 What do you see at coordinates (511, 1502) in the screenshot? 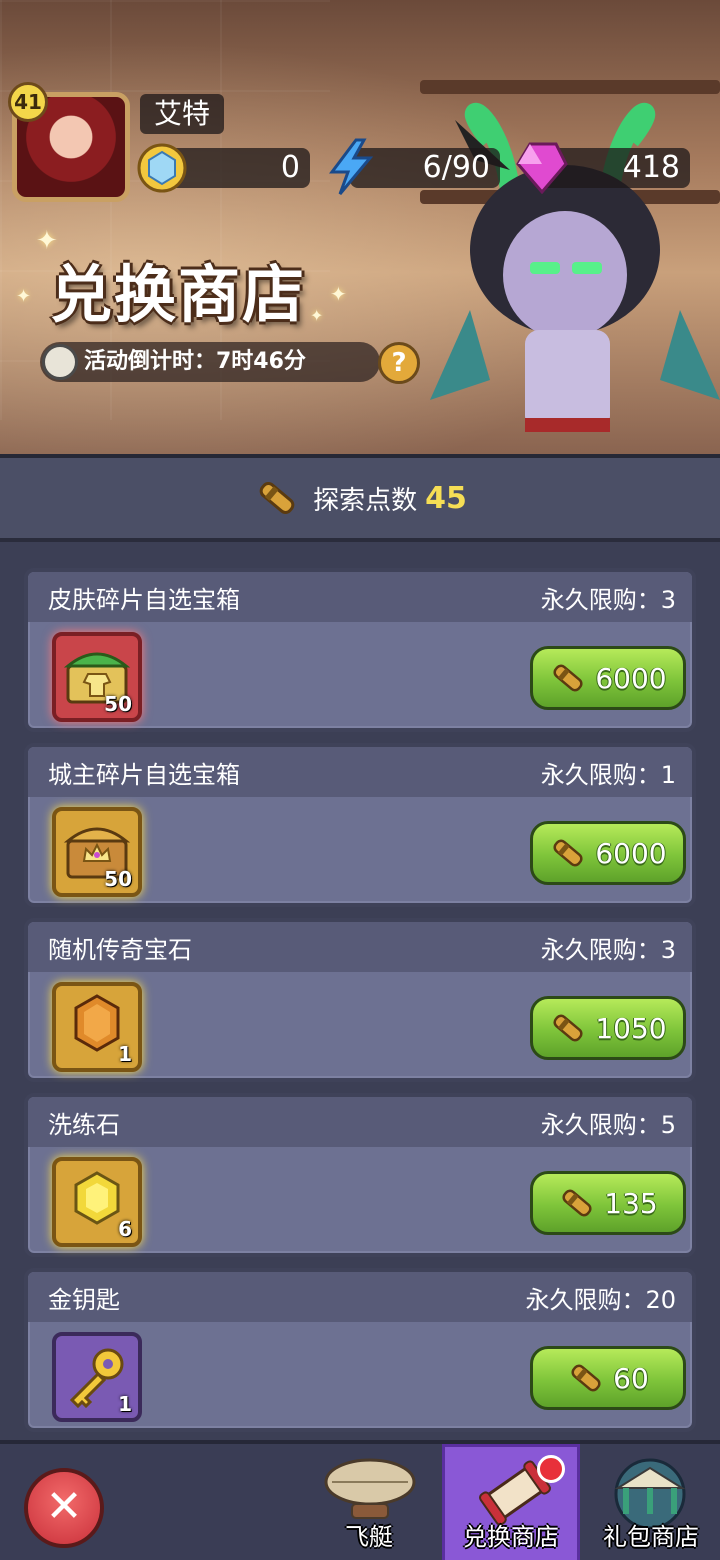
I see `tab-exchange-shop: 兑换商店` at bounding box center [511, 1502].